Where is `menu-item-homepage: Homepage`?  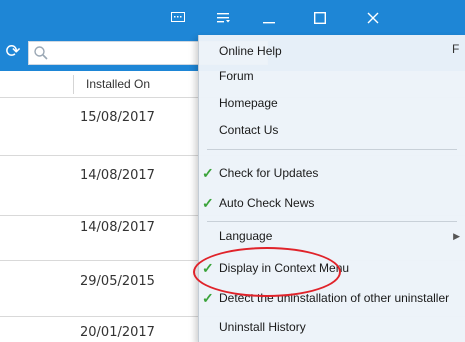
menu-item-homepage: Homepage is located at coordinates (332, 103).